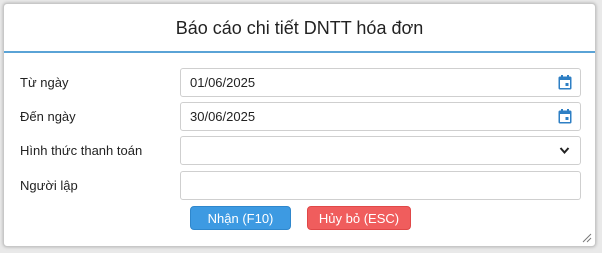  What do you see at coordinates (380, 150) in the screenshot?
I see `payment-method-select` at bounding box center [380, 150].